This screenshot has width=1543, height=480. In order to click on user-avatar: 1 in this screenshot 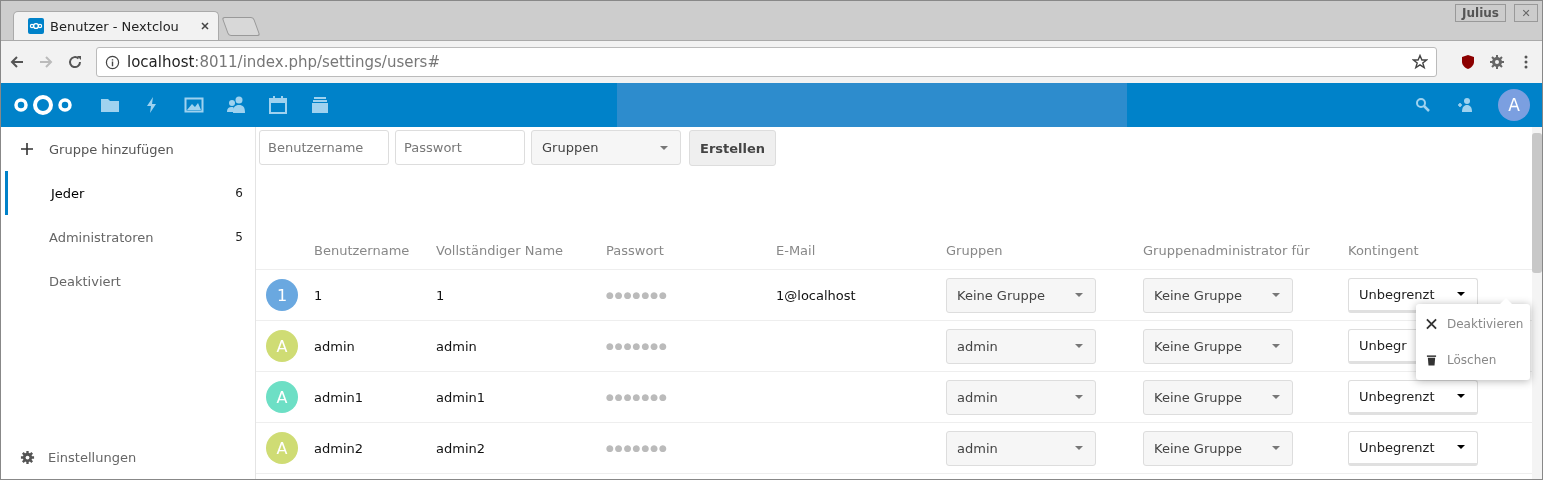, I will do `click(282, 295)`.